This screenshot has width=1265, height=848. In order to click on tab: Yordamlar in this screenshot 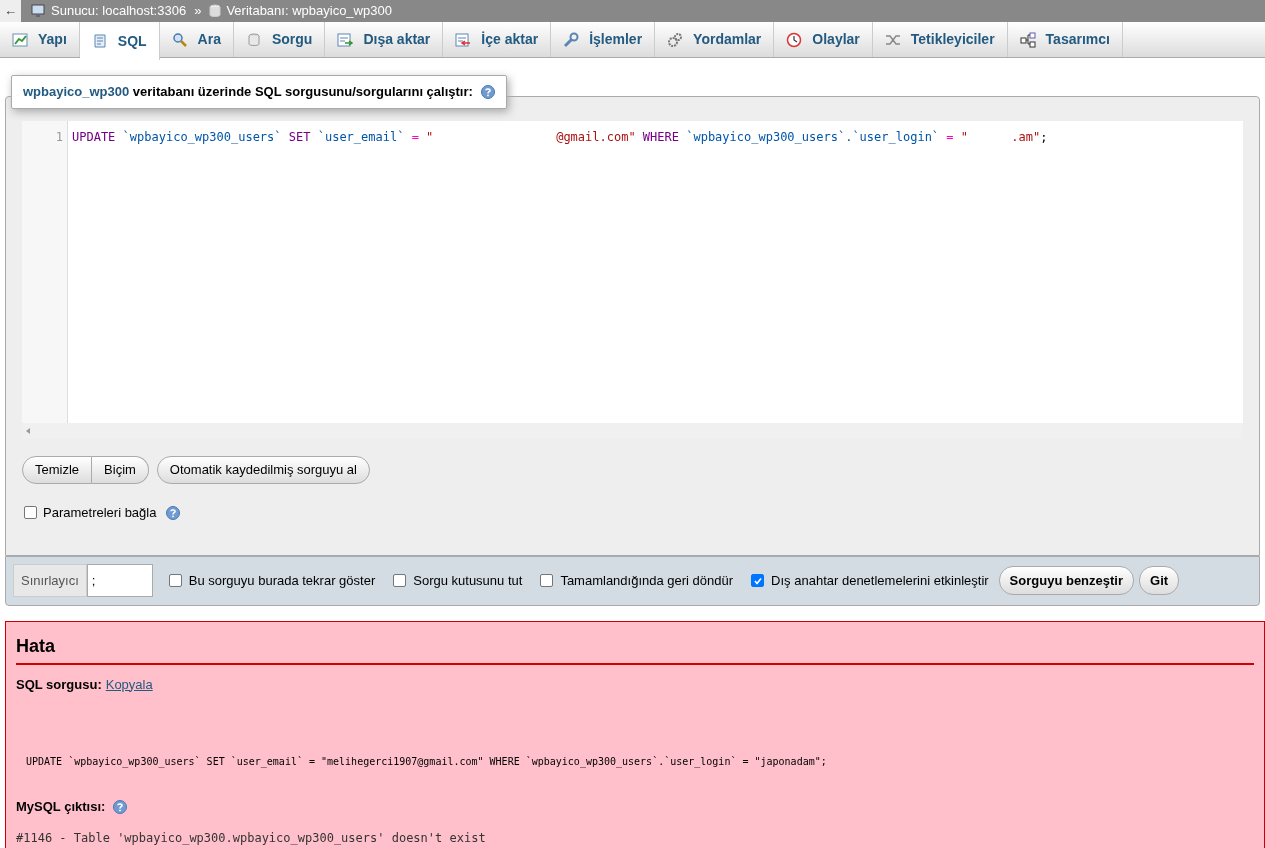, I will do `click(715, 39)`.